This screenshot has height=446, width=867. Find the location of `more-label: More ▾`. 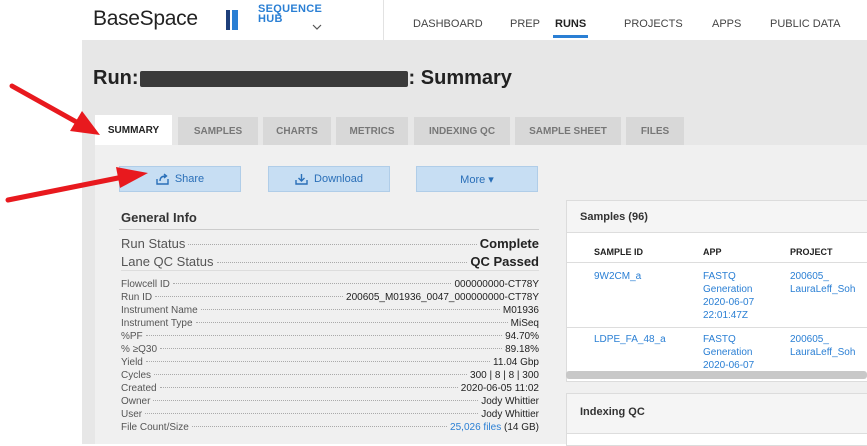

more-label: More ▾ is located at coordinates (477, 179).